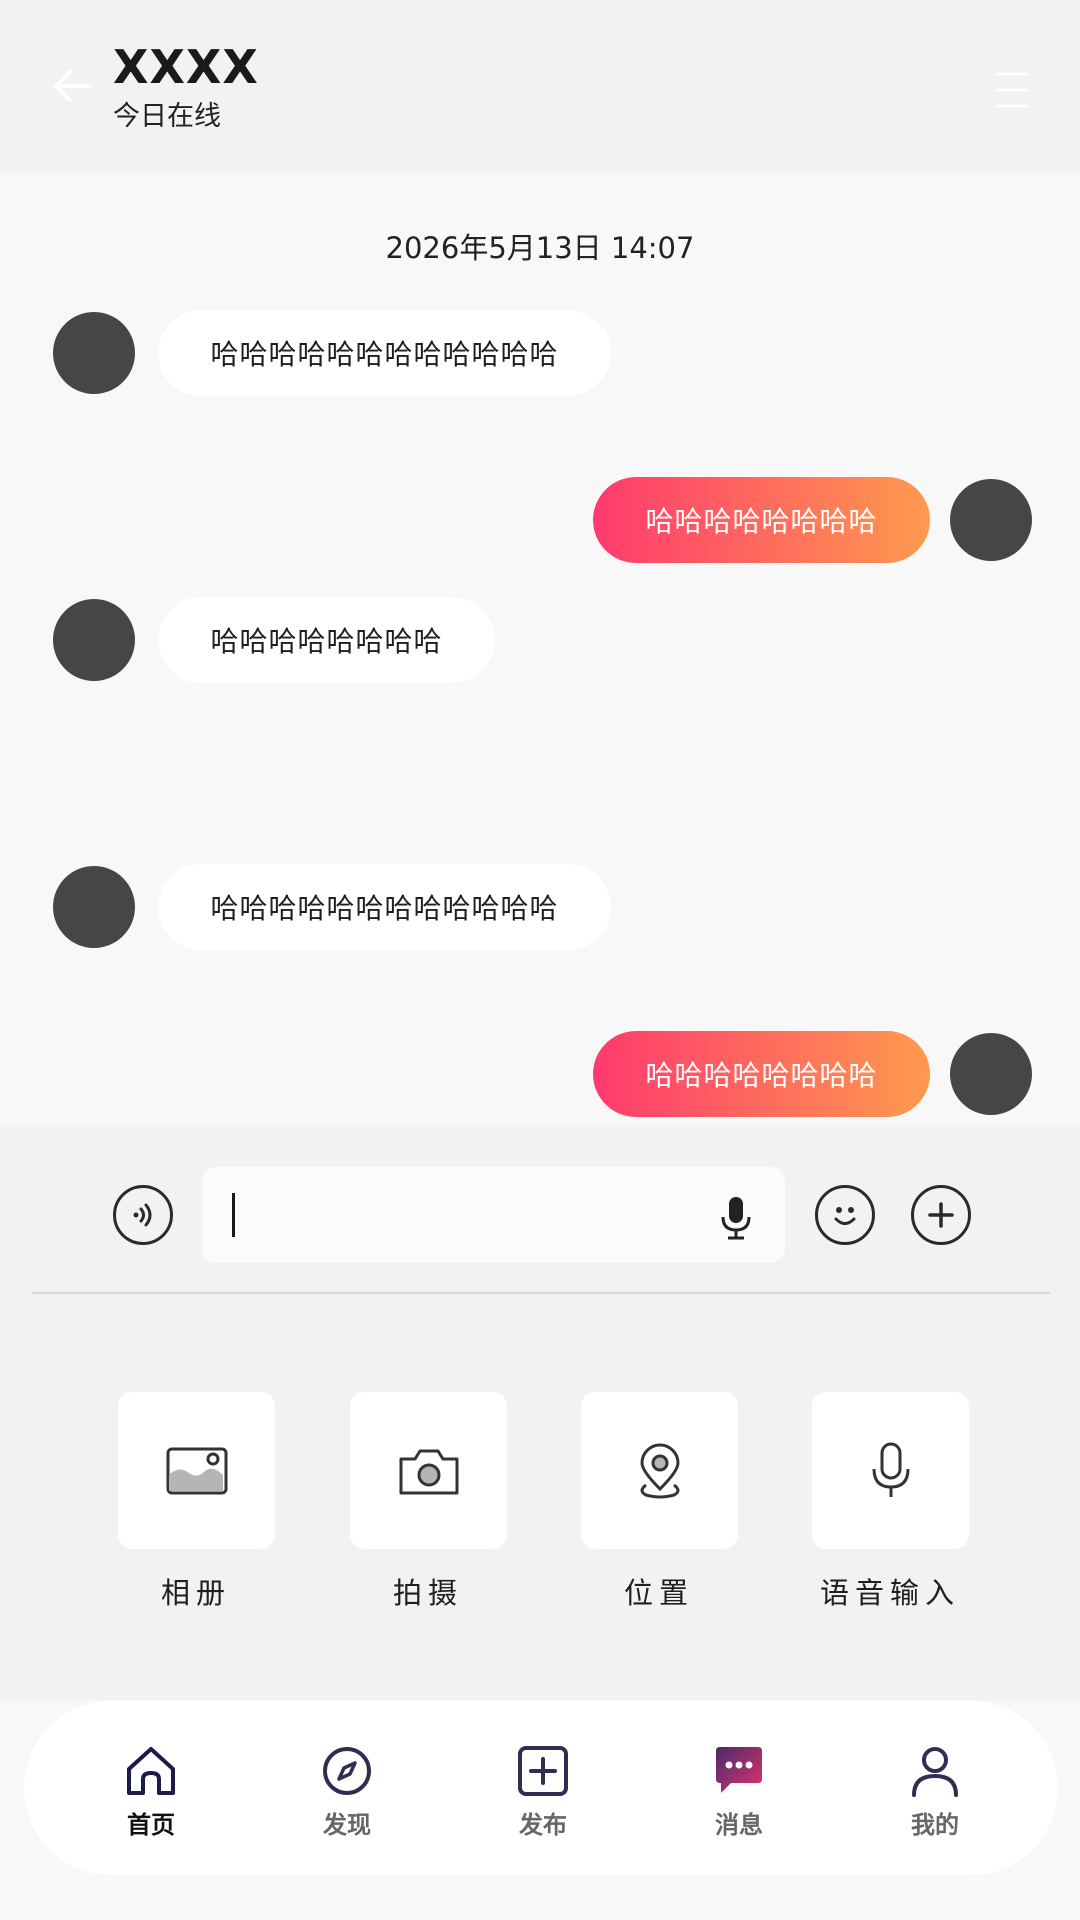 The image size is (1080, 1920). I want to click on tab-label: 发布, so click(543, 1825).